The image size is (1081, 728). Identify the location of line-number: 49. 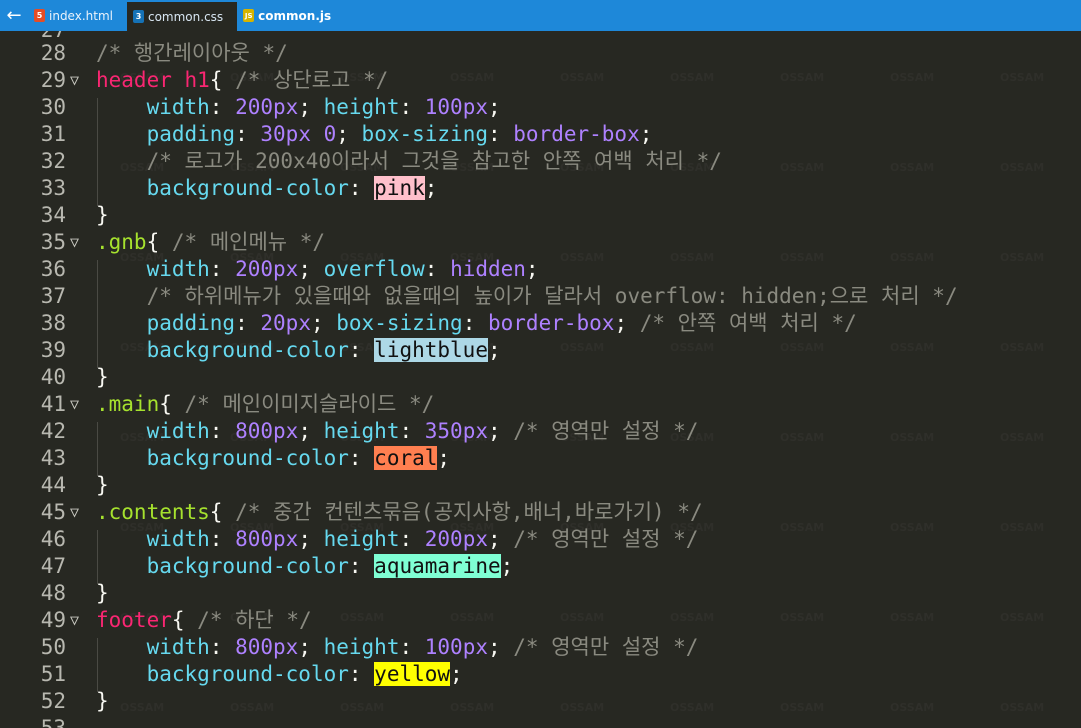
(53, 620).